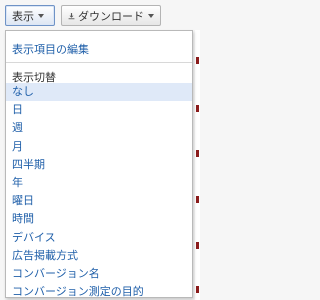 The image size is (320, 300). I want to click on view-button-label: 表示, so click(23, 16).